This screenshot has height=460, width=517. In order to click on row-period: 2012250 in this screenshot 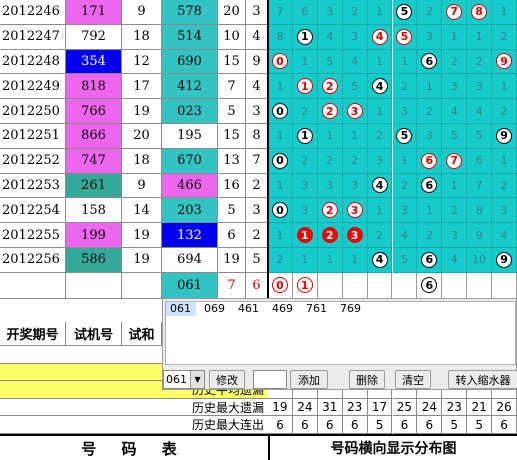, I will do `click(33, 111)`.